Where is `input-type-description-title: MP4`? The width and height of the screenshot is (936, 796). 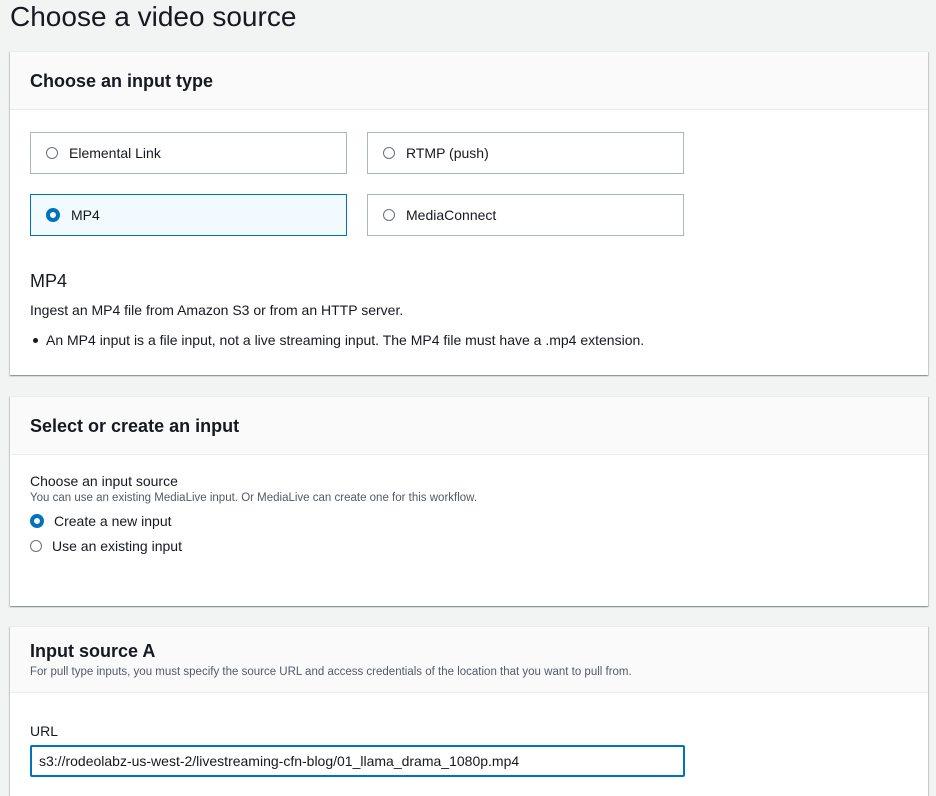 input-type-description-title: MP4 is located at coordinates (49, 281).